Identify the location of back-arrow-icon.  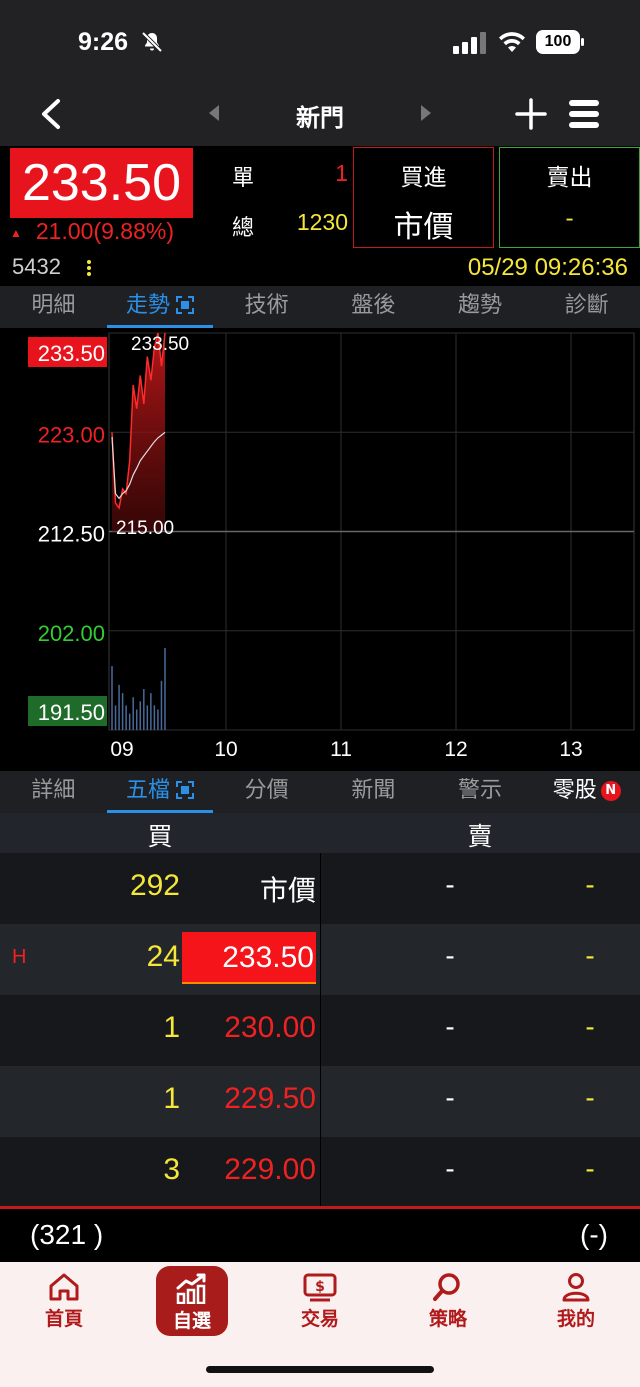
(52, 114).